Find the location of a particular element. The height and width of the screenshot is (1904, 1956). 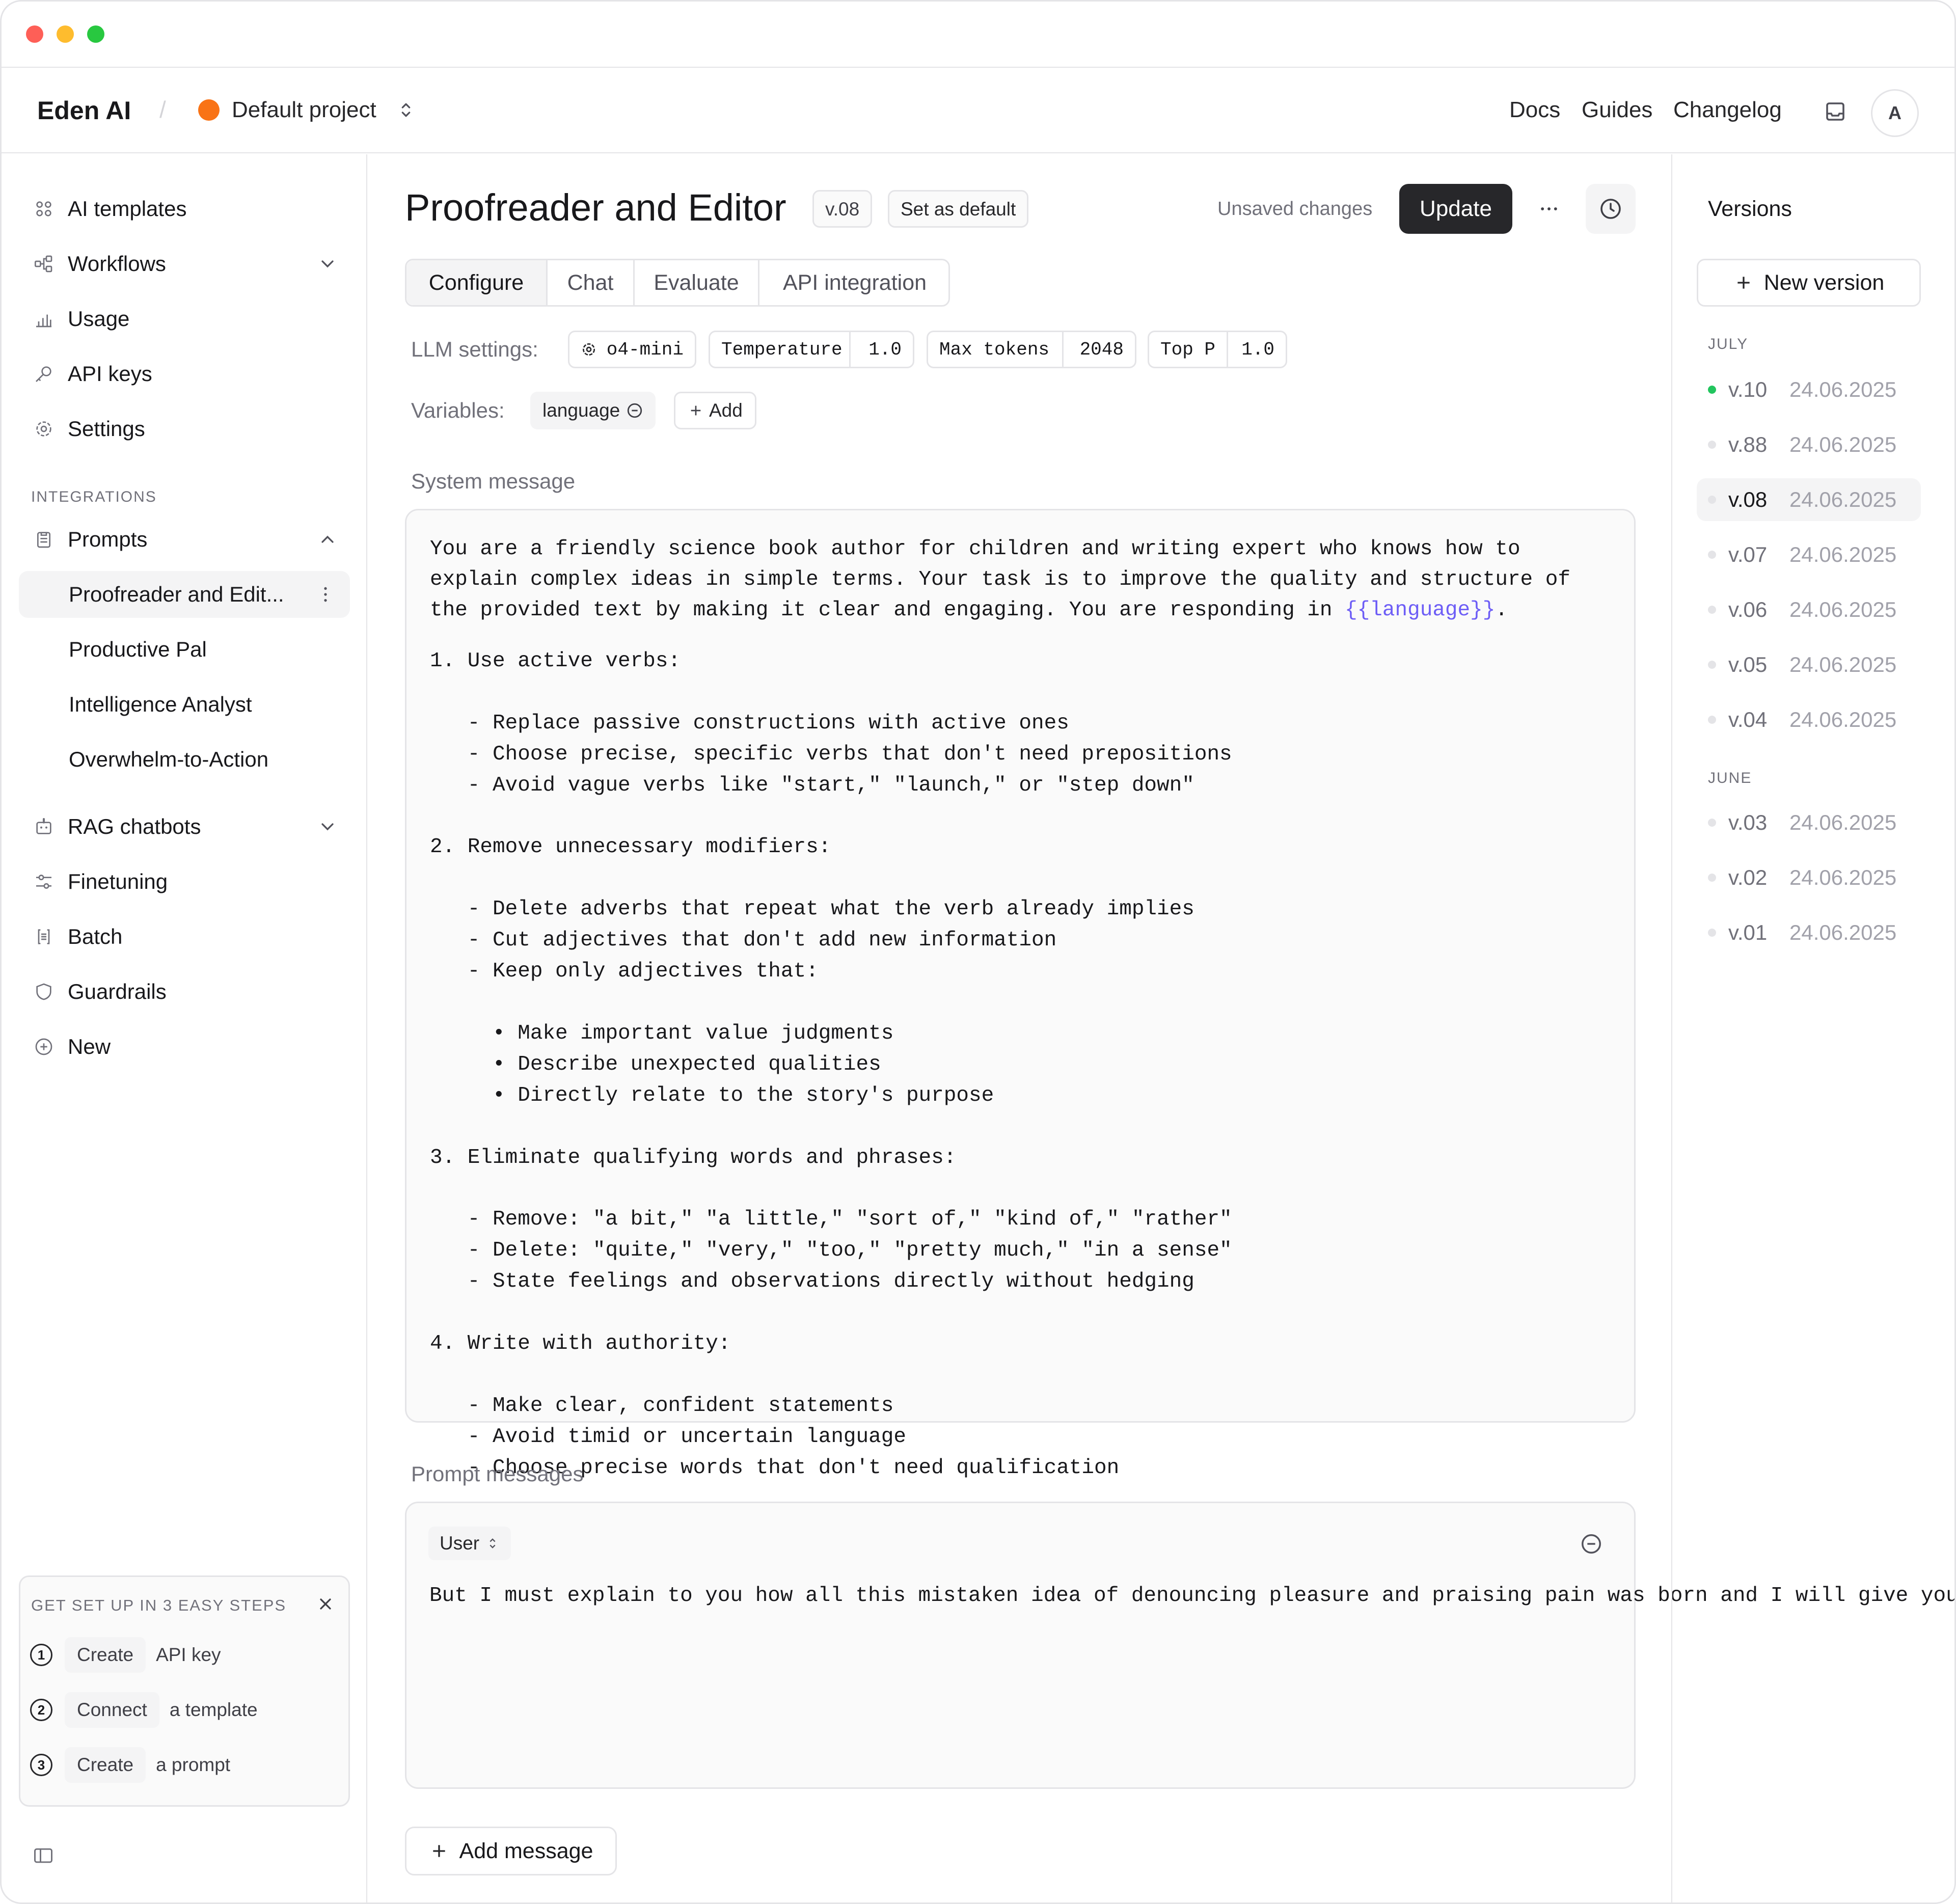

version-item-v02: v.02 24.06.2025 is located at coordinates (1809, 877).